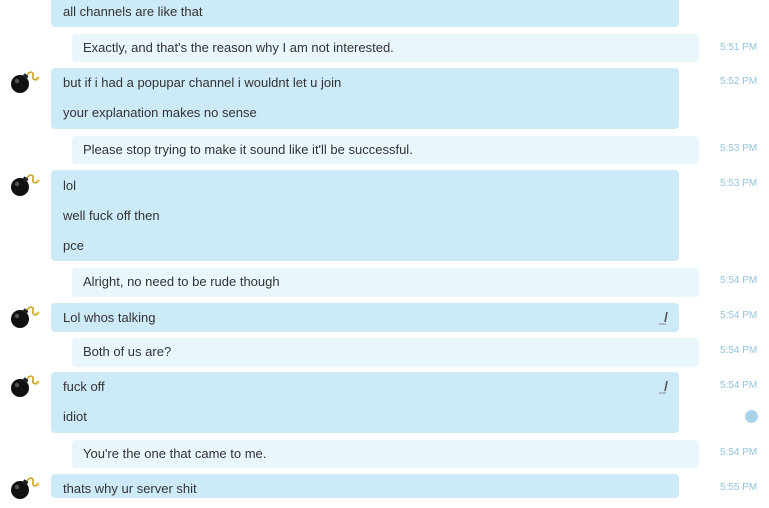  What do you see at coordinates (365, 215) in the screenshot?
I see `message-bubble: lol well fuck off then pce` at bounding box center [365, 215].